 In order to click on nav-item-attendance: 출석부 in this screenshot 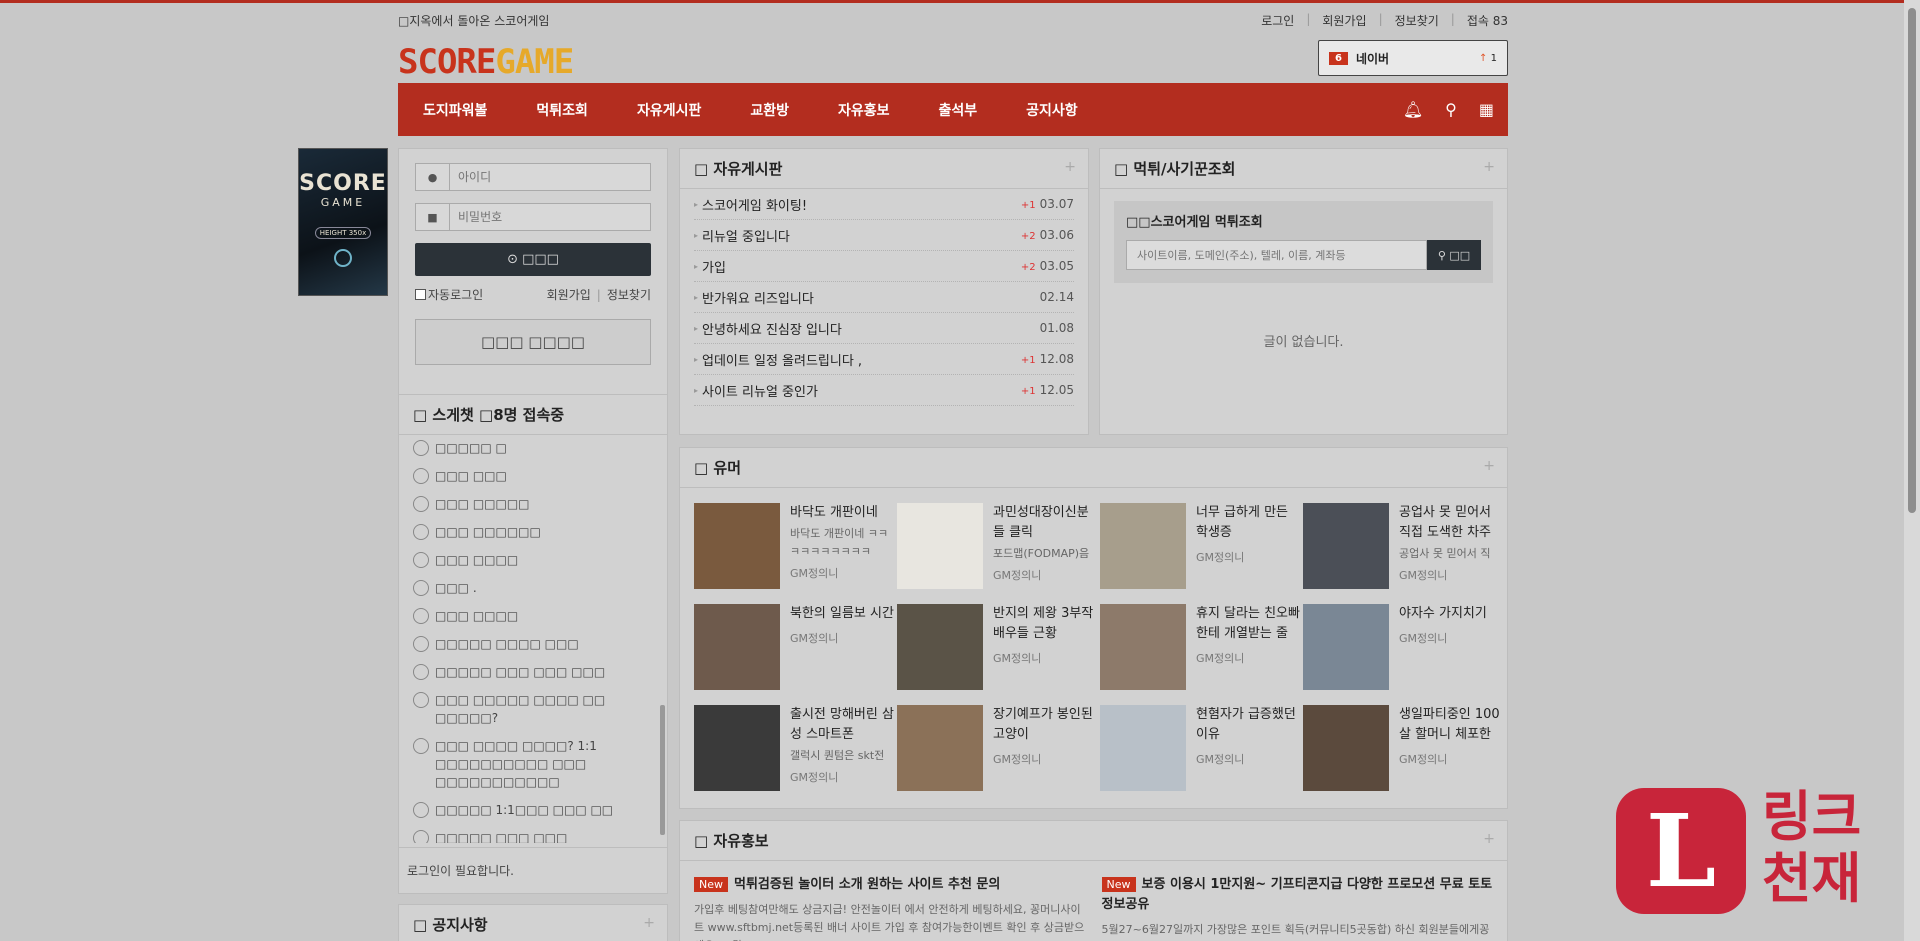, I will do `click(958, 110)`.